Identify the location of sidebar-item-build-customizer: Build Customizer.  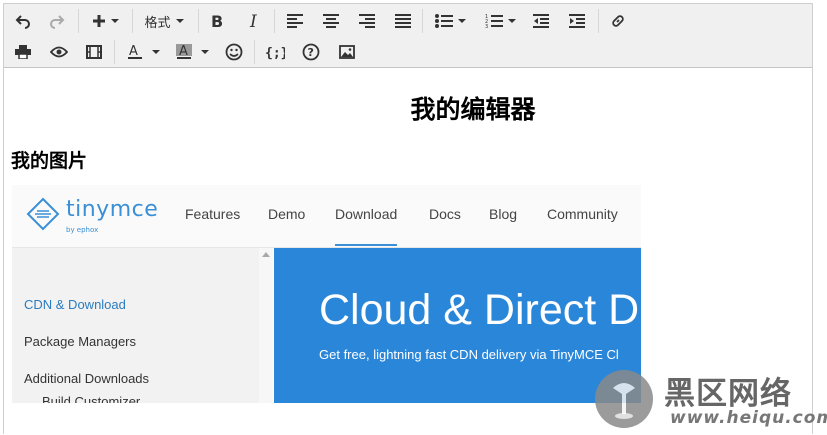
(91, 398).